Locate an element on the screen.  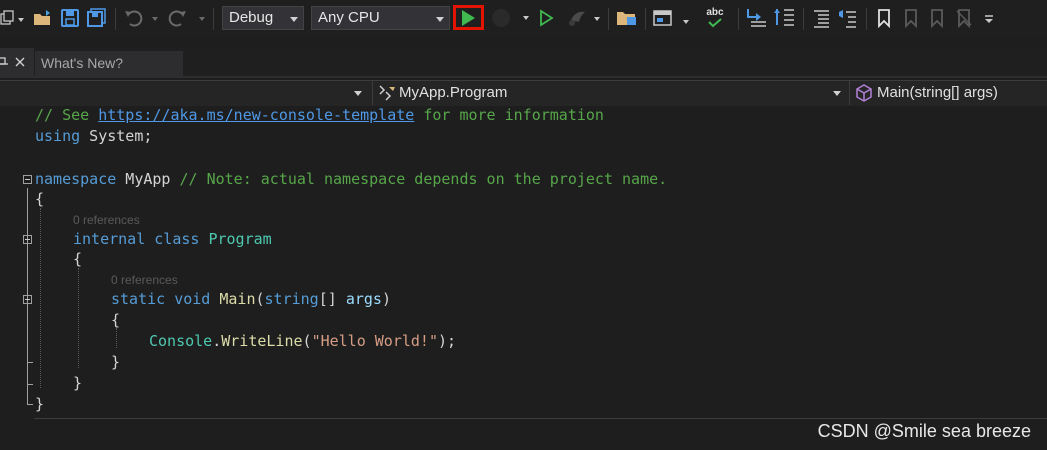
code-text: ( is located at coordinates (260, 299).